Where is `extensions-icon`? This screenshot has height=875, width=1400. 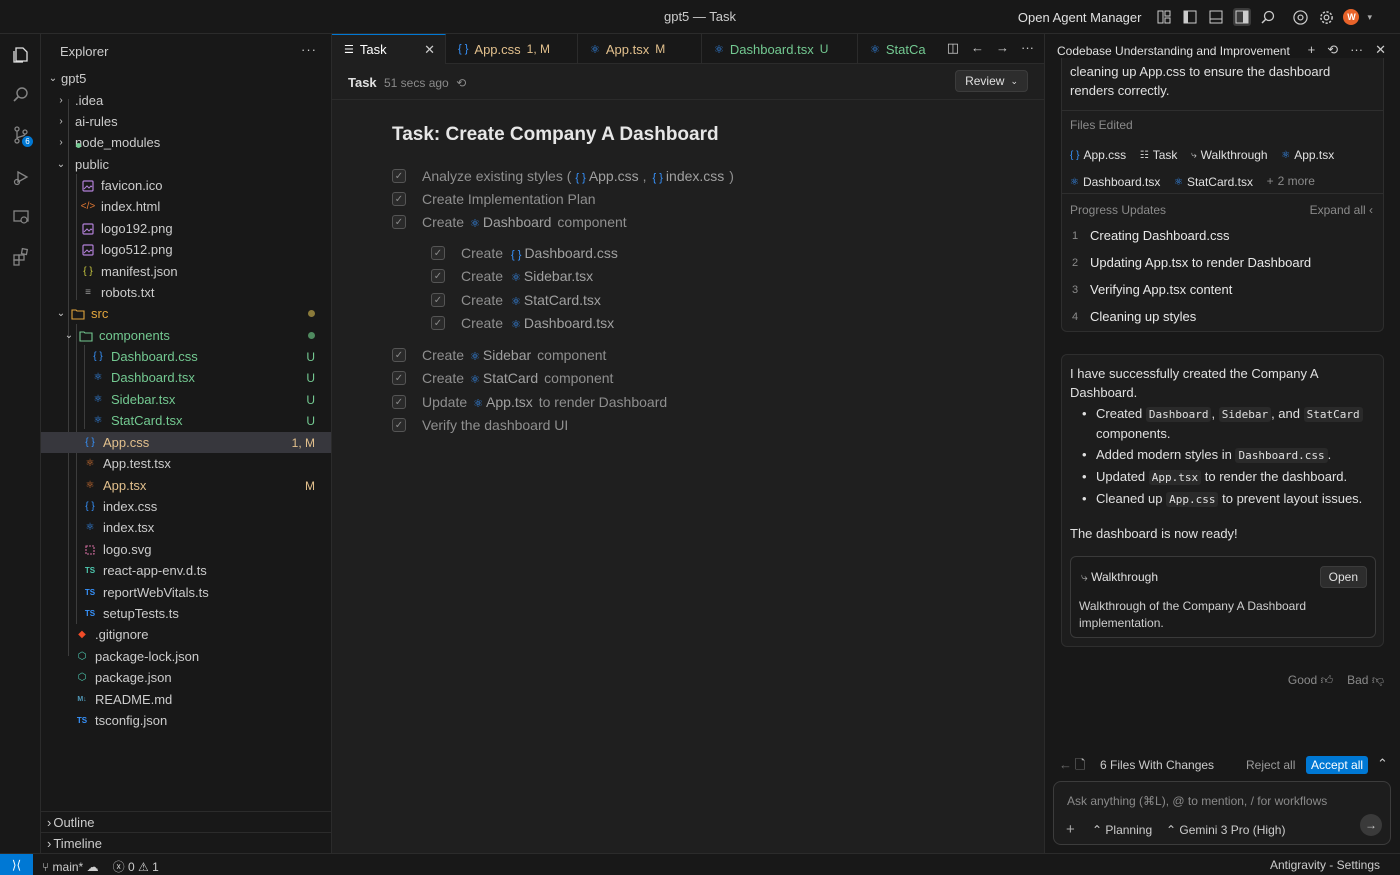
extensions-icon is located at coordinates (20, 257).